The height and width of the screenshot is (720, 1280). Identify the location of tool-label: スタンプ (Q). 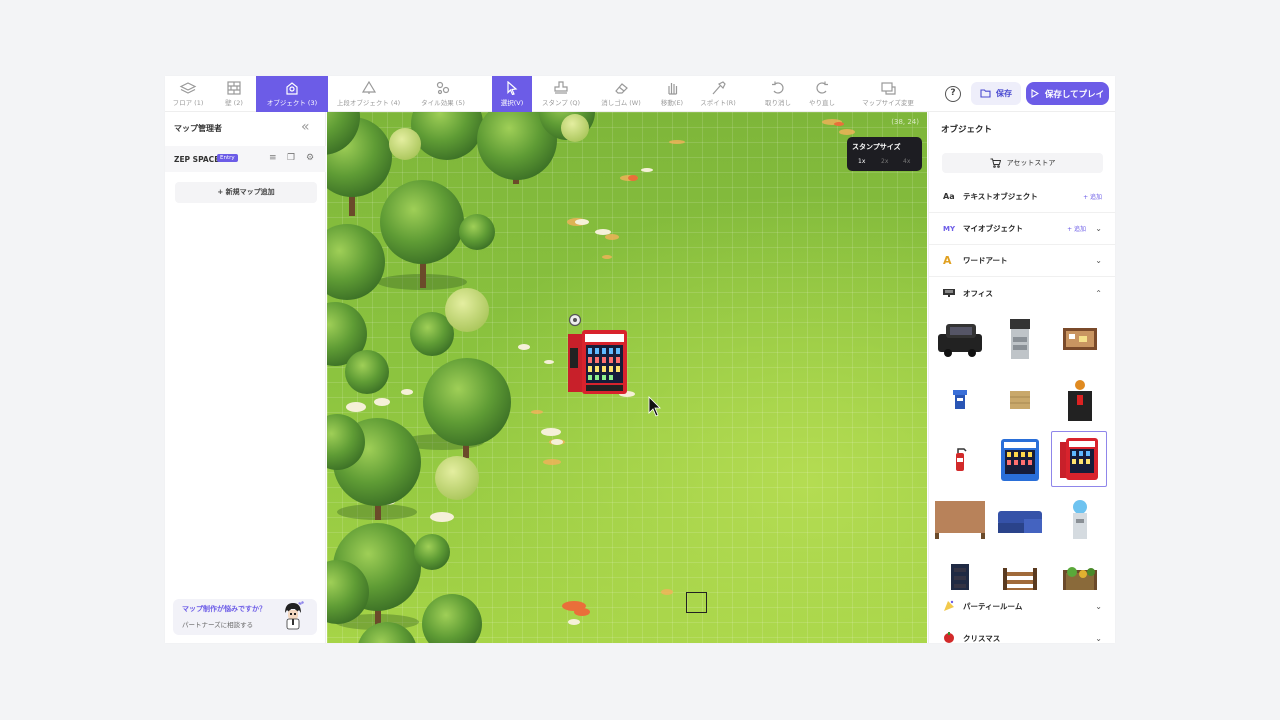
(561, 103).